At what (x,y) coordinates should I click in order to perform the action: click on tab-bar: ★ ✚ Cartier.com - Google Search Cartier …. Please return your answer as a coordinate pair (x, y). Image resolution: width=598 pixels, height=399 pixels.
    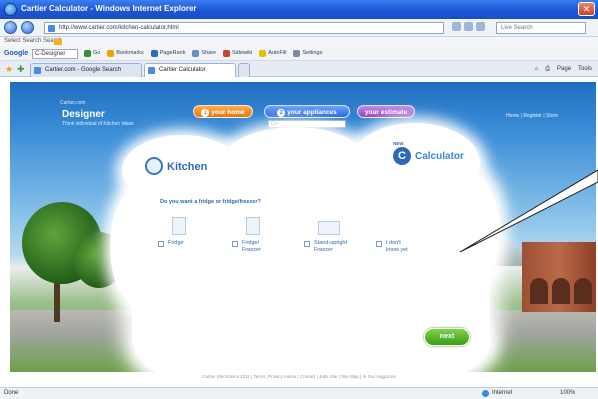
    Looking at the image, I should click on (299, 69).